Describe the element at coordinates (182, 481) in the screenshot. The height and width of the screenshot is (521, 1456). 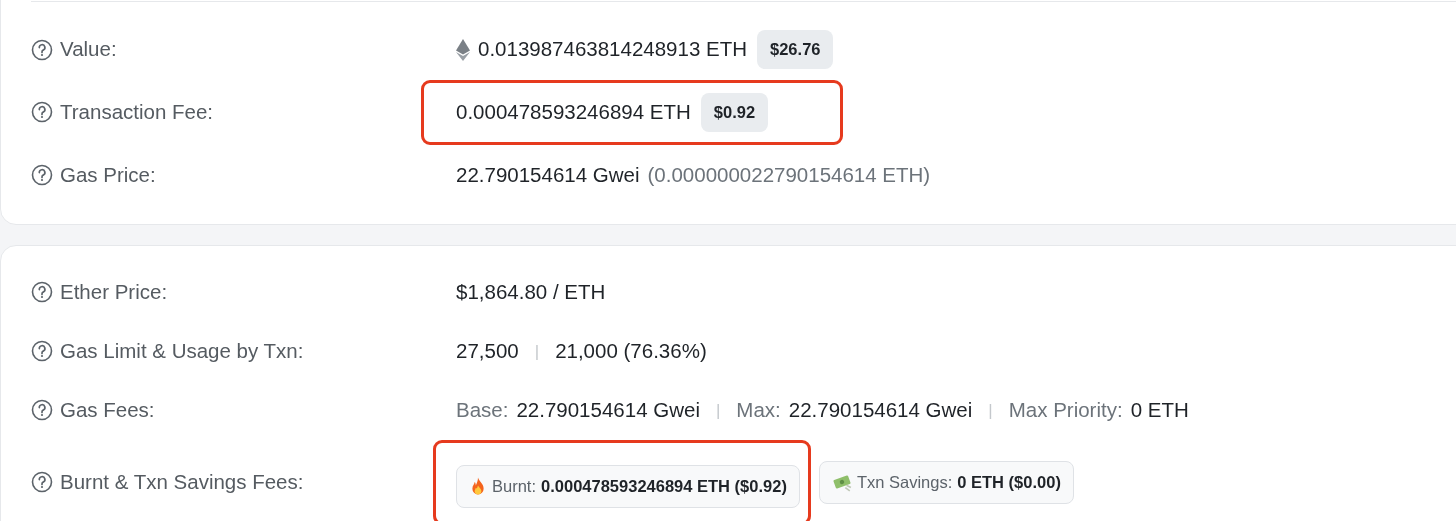
I see `field-label: Burnt & Txn Savings Fees:` at that location.